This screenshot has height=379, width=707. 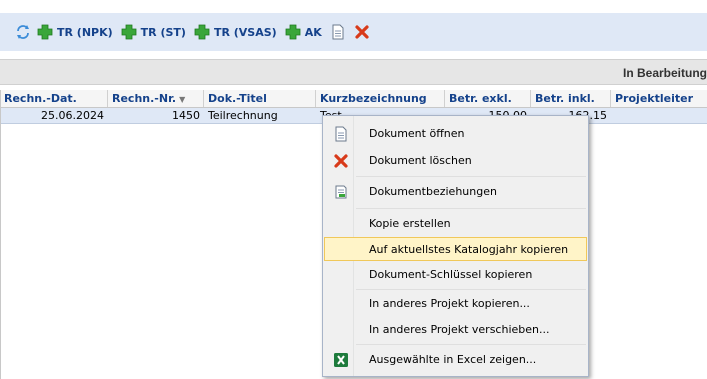 What do you see at coordinates (243, 115) in the screenshot?
I see `cell-title: Teilrechnung` at bounding box center [243, 115].